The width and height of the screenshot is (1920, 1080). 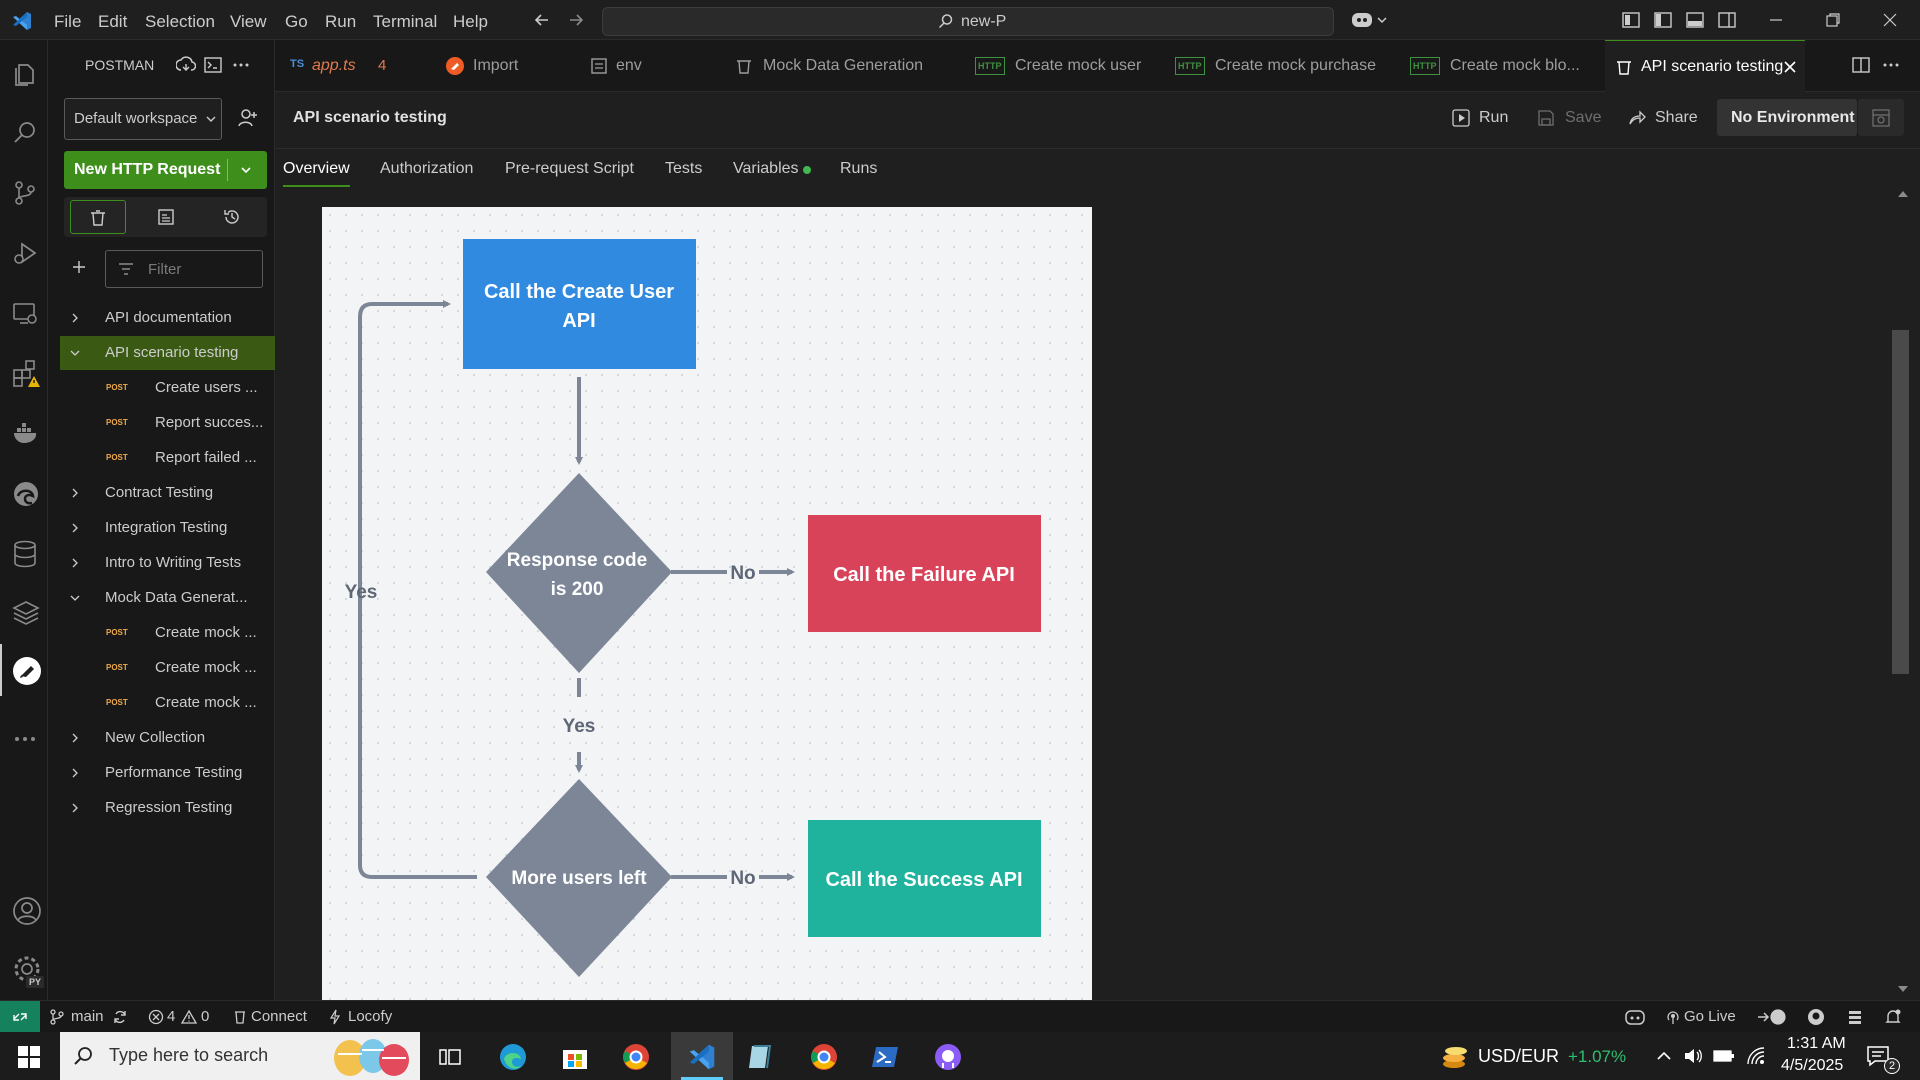 I want to click on tab-mock-data-generation: Mock Data Generation, so click(x=845, y=66).